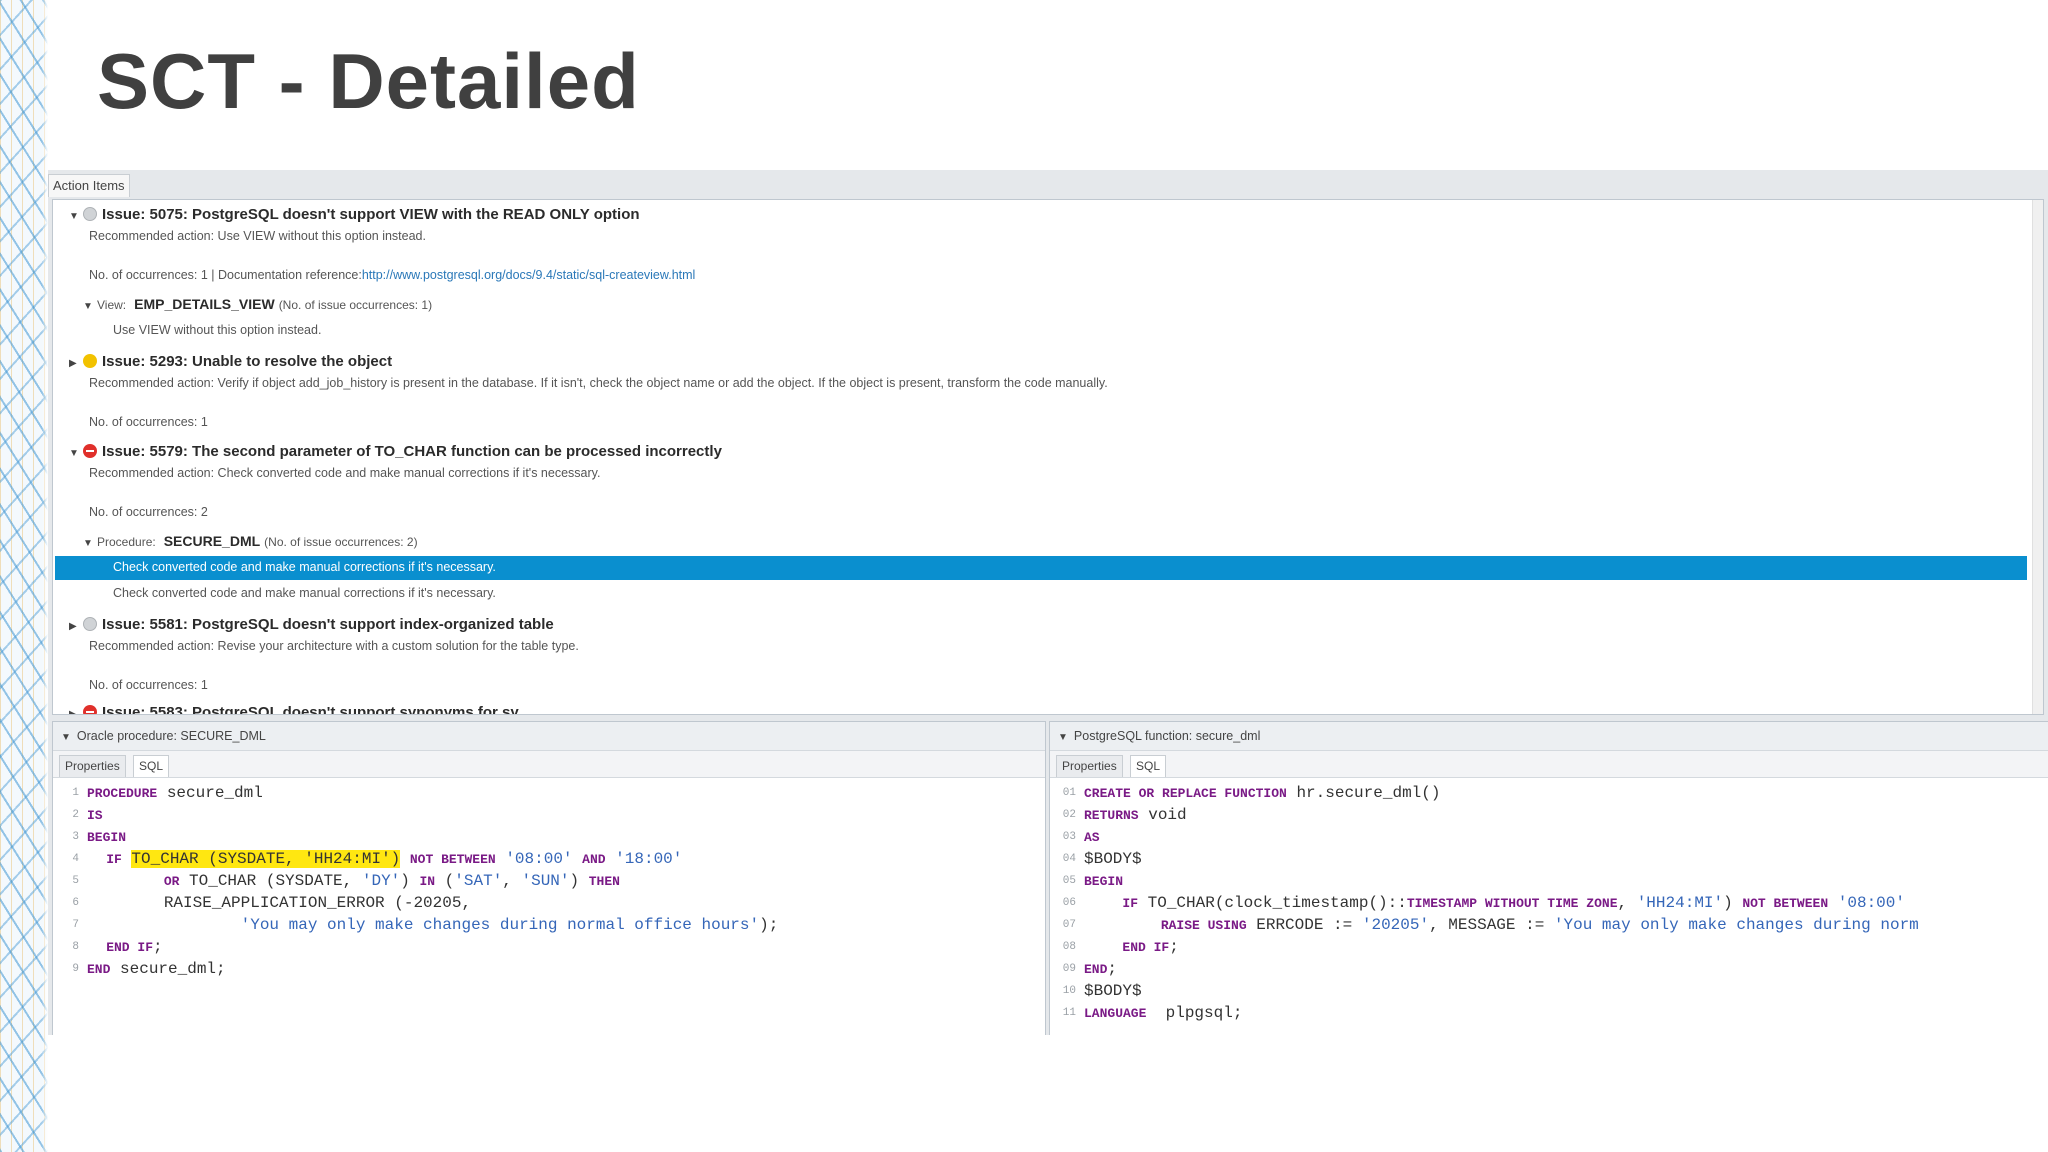  Describe the element at coordinates (769, 925) in the screenshot. I see `code-token: );` at that location.